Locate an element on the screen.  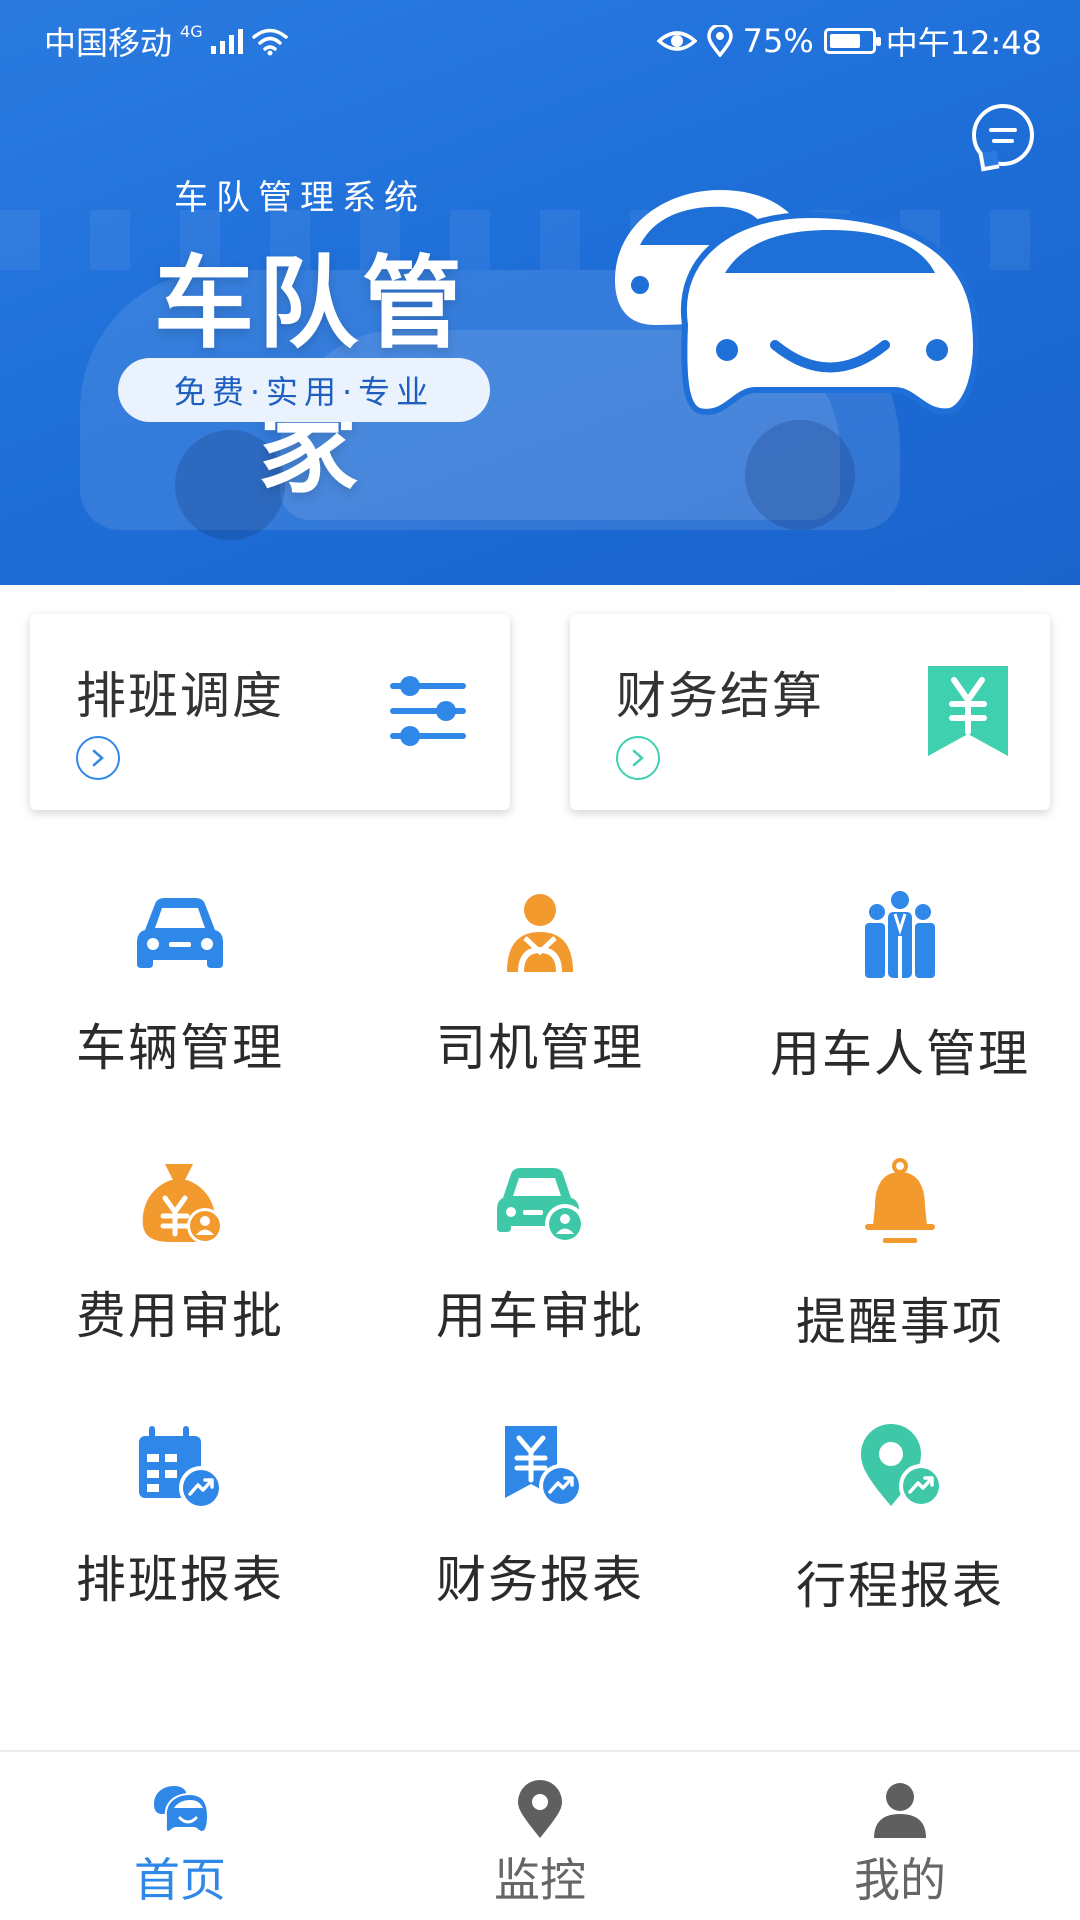
signal-icon is located at coordinates (226, 41).